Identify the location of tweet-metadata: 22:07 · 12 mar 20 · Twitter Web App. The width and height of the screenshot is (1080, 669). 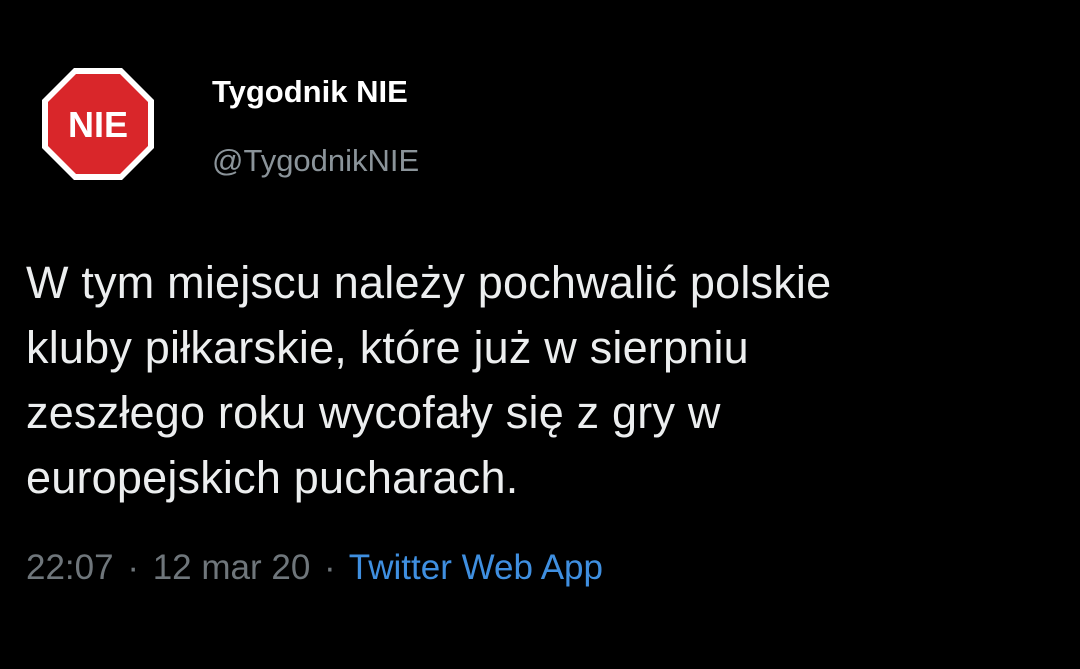
(314, 568).